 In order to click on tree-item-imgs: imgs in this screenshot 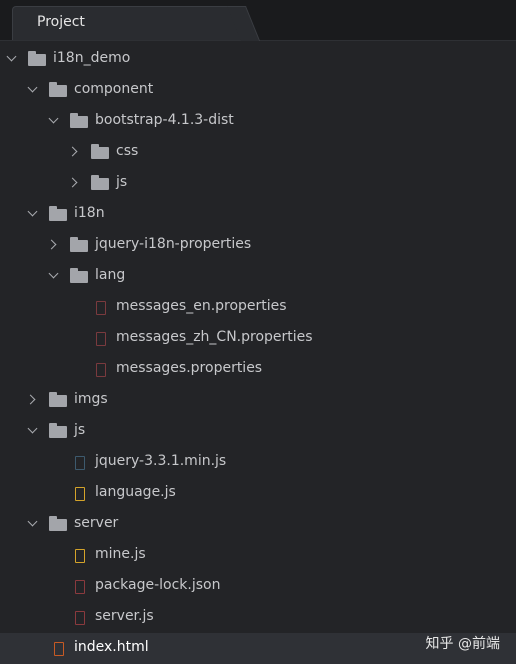, I will do `click(258, 400)`.